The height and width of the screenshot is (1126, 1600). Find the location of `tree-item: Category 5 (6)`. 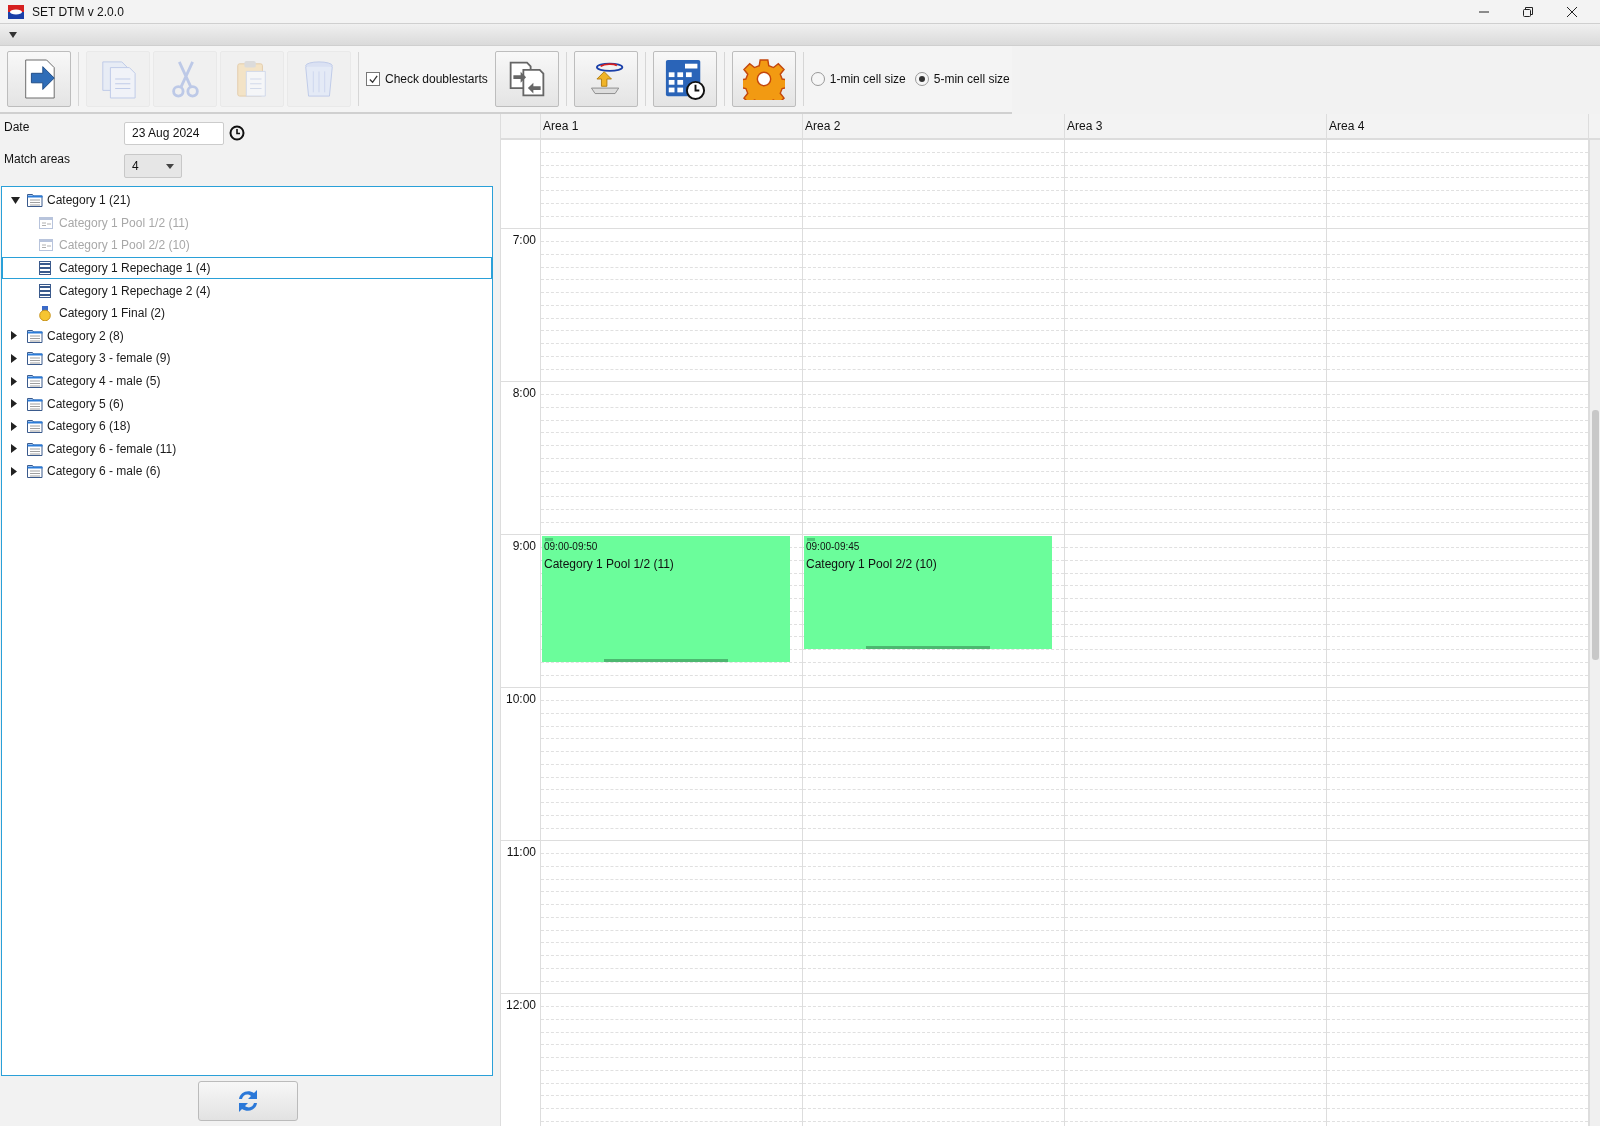

tree-item: Category 5 (6) is located at coordinates (247, 403).